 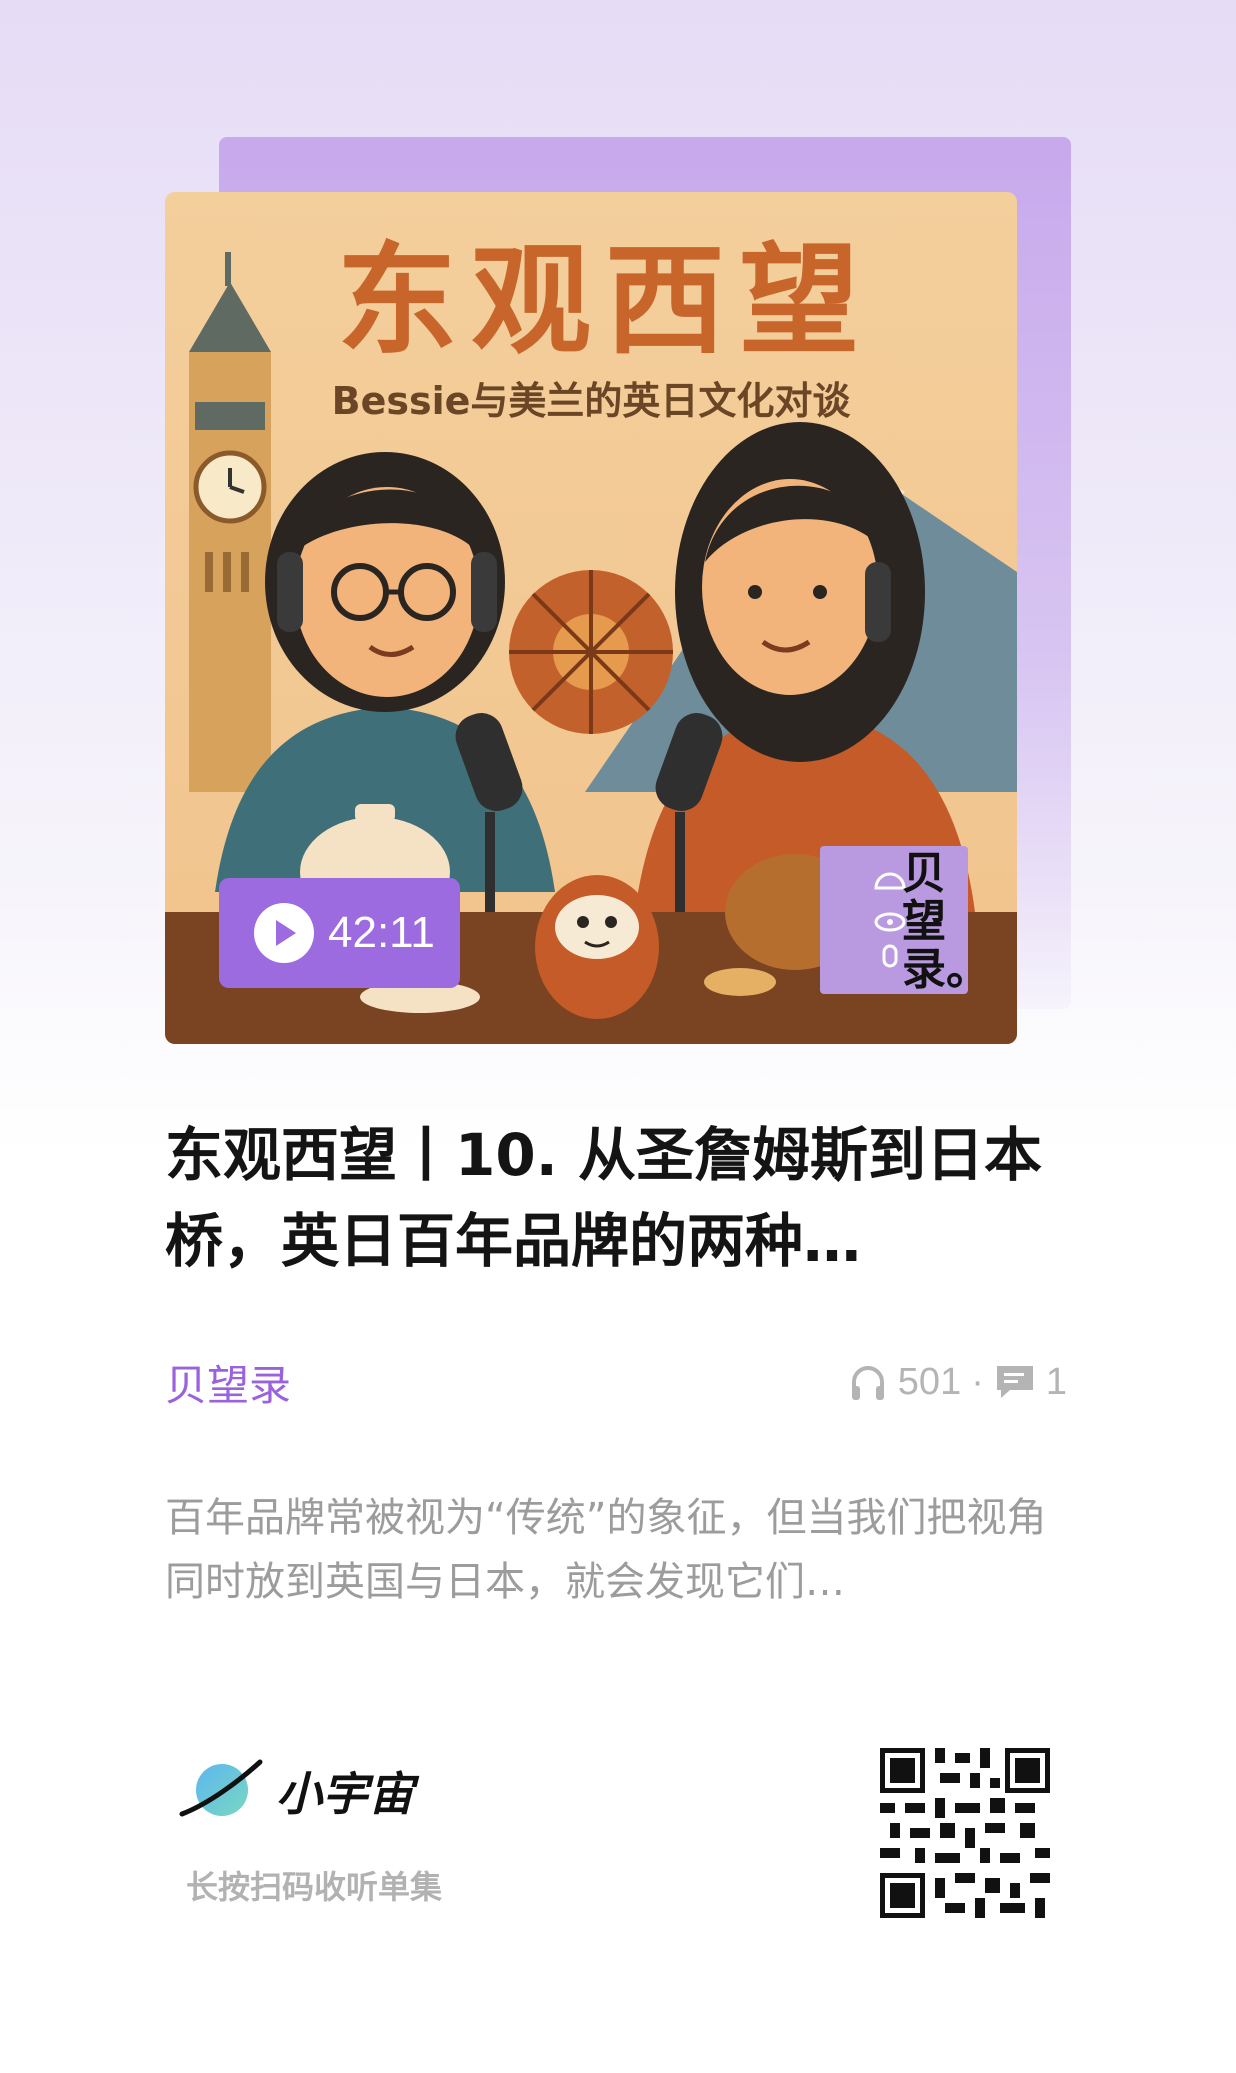 What do you see at coordinates (1014, 1382) in the screenshot?
I see `comment-icon` at bounding box center [1014, 1382].